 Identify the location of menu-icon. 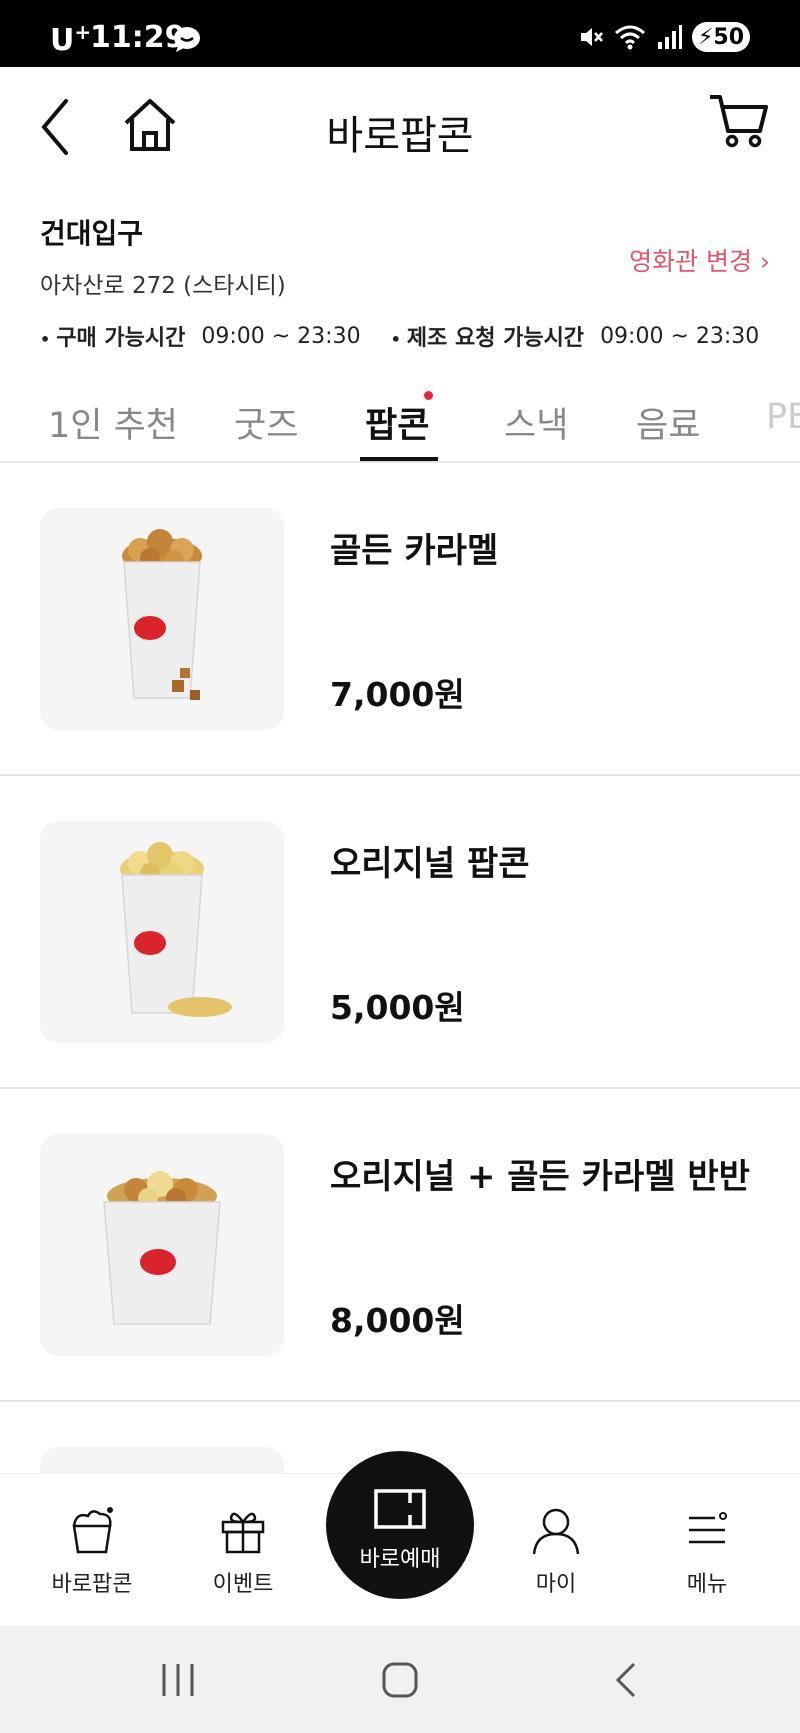
(708, 1528).